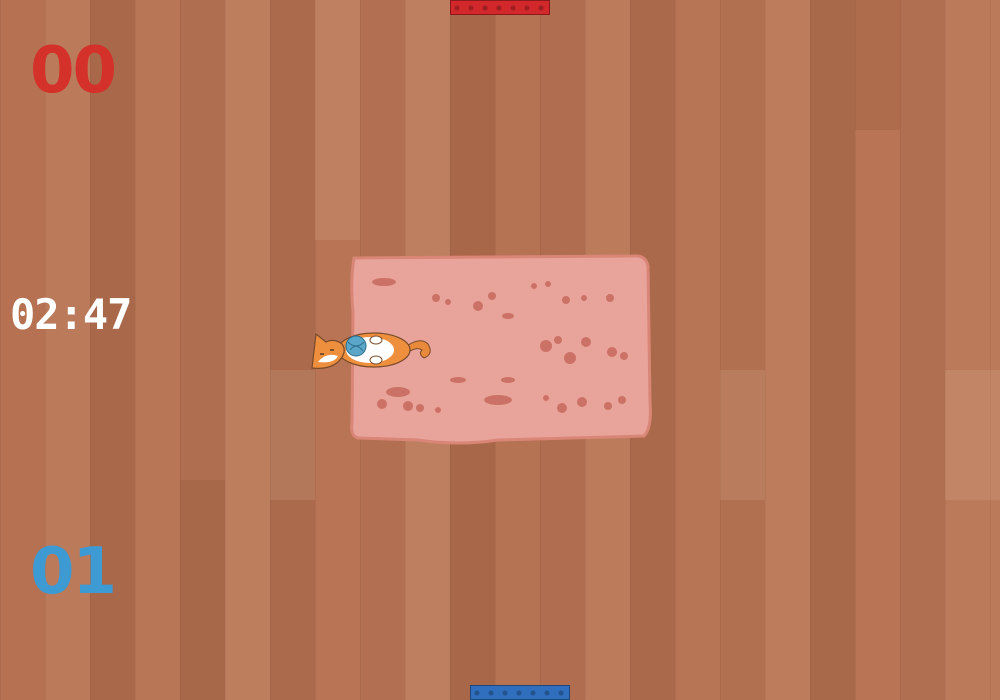  What do you see at coordinates (371, 350) in the screenshot?
I see `cat-player` at bounding box center [371, 350].